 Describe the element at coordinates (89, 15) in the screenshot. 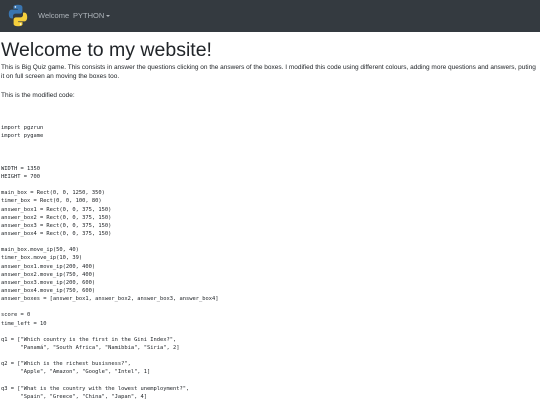

I see `nav-dropdown-python-label: PYTHON` at that location.